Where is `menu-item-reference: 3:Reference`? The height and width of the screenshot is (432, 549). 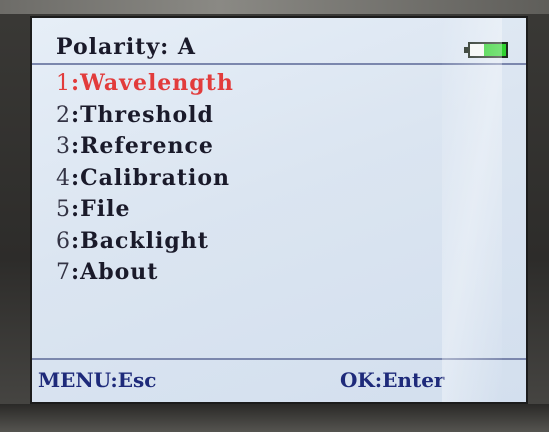
menu-item-reference: 3:Reference is located at coordinates (145, 147).